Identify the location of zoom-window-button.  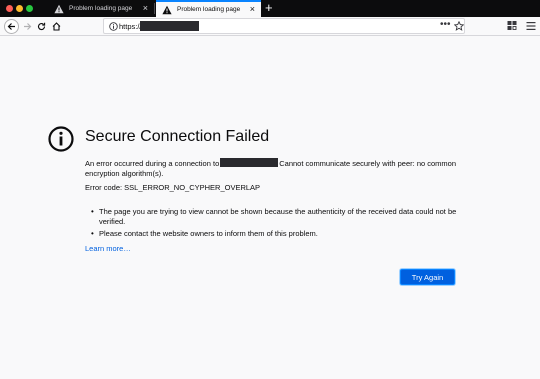
(29, 8).